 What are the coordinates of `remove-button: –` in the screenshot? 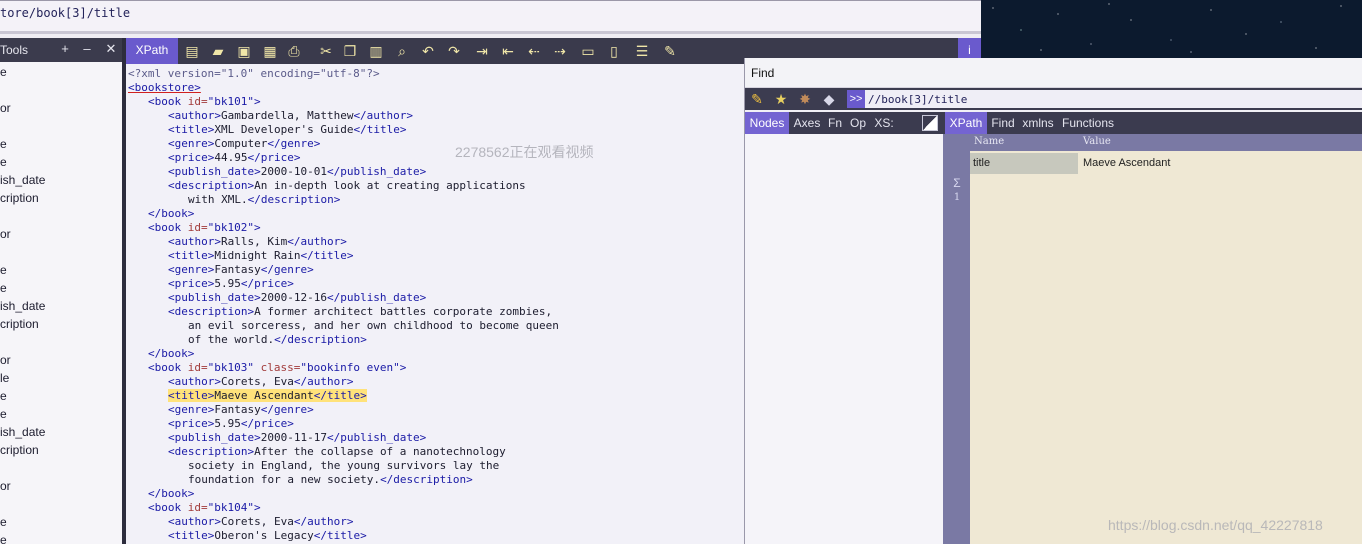 It's located at (87, 49).